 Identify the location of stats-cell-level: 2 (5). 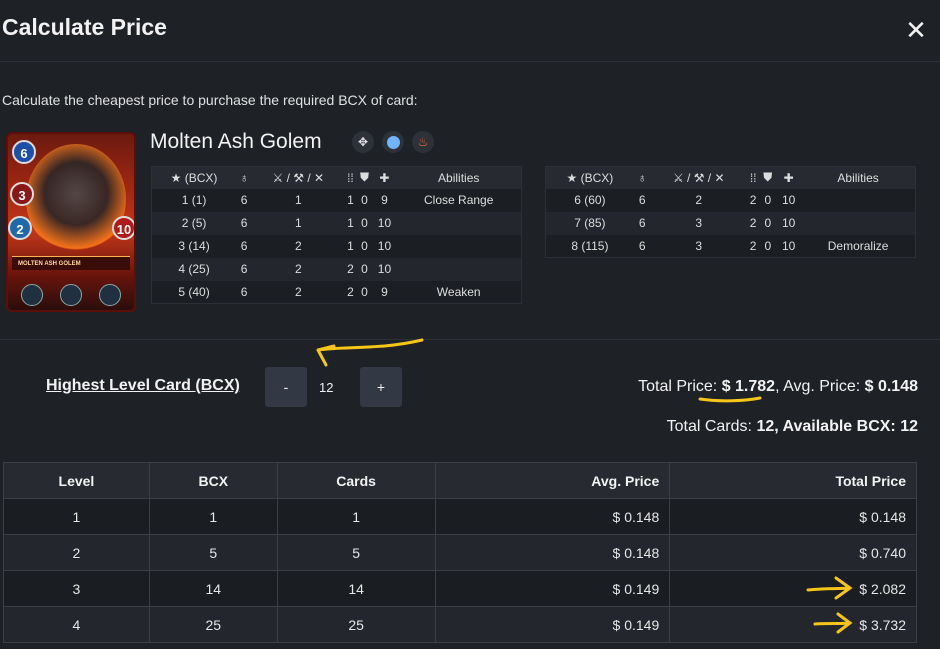
(194, 223).